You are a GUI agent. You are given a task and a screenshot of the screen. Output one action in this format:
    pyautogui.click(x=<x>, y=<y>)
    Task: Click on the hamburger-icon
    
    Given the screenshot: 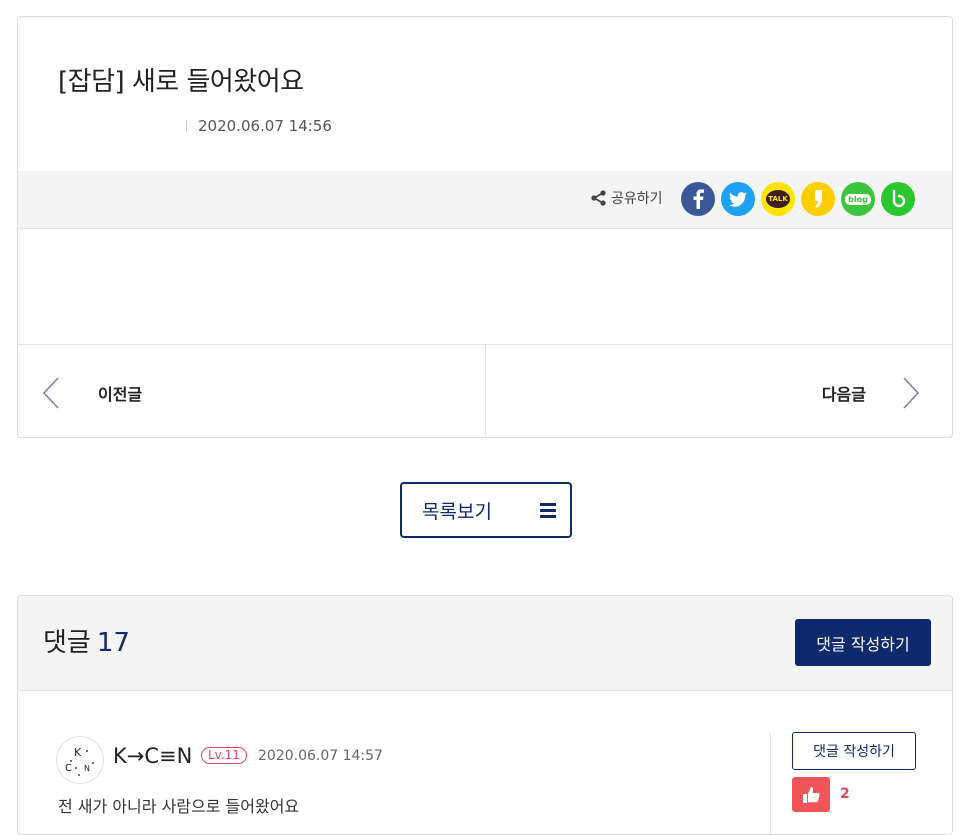 What is the action you would take?
    pyautogui.click(x=548, y=510)
    